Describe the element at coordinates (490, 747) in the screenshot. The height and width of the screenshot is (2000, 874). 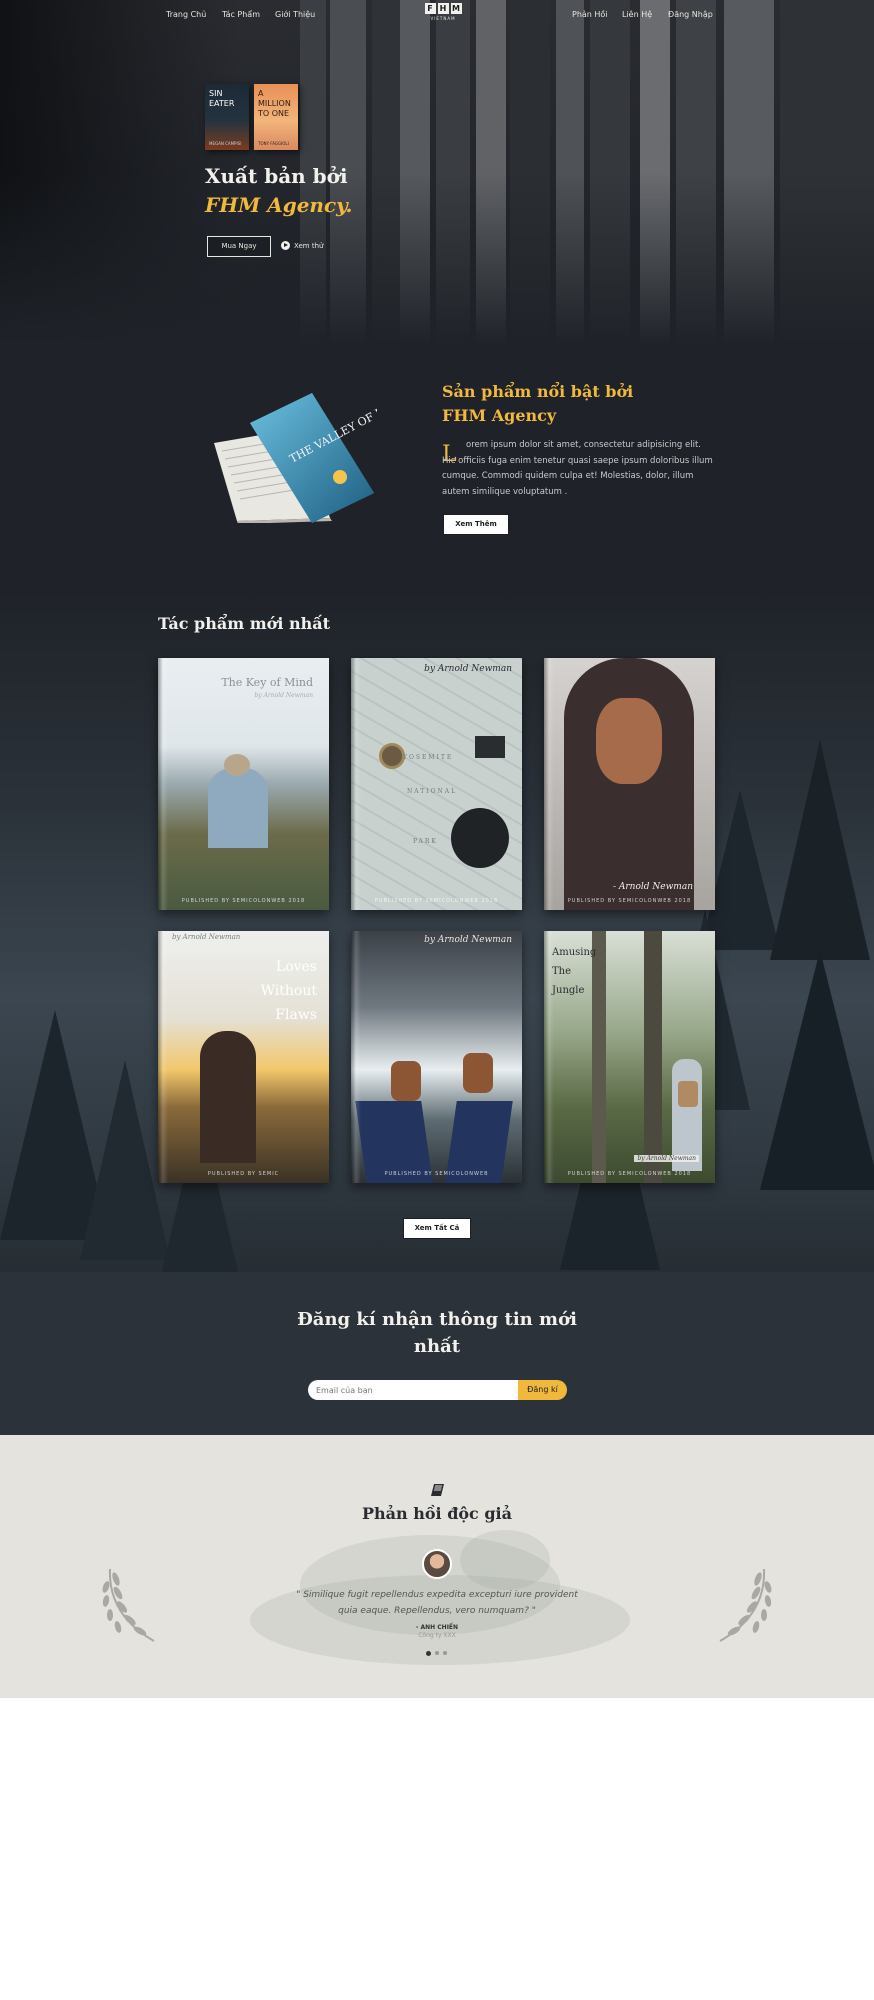
I see `camera-body` at that location.